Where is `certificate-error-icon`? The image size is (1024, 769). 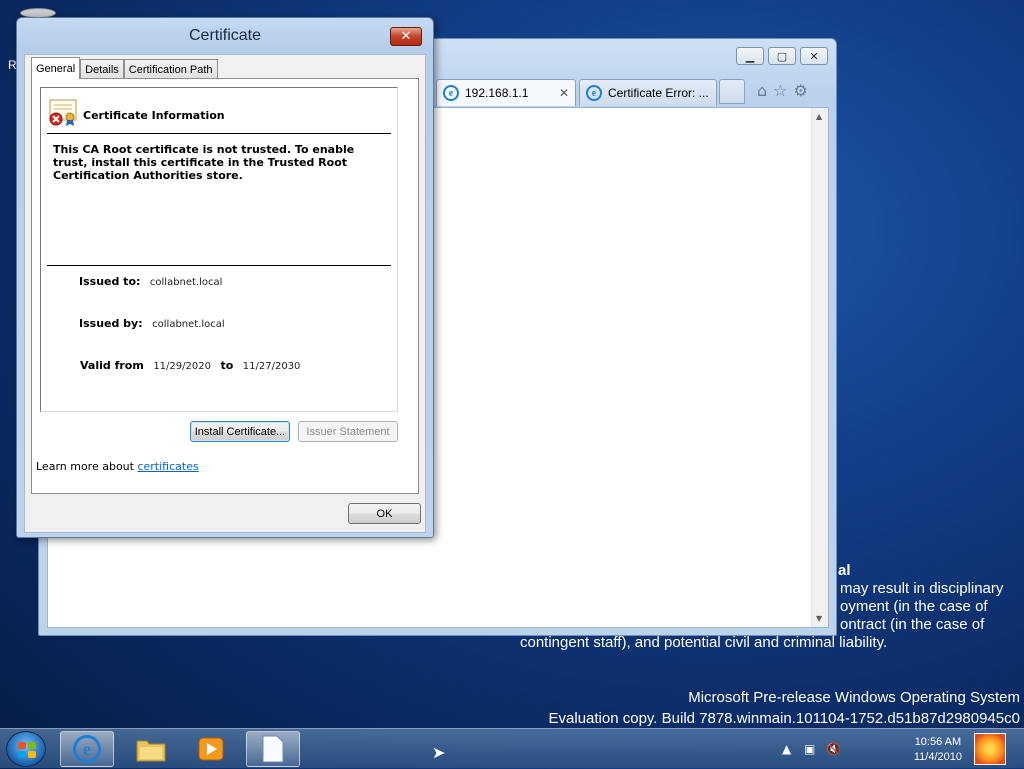
certificate-error-icon is located at coordinates (64, 113).